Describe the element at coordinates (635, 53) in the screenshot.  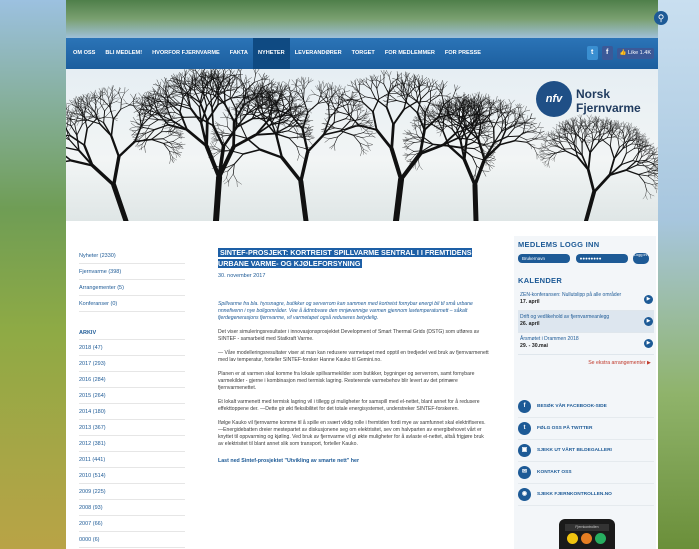
I see `facebook-like-button: 👍 Like 1.4K` at that location.